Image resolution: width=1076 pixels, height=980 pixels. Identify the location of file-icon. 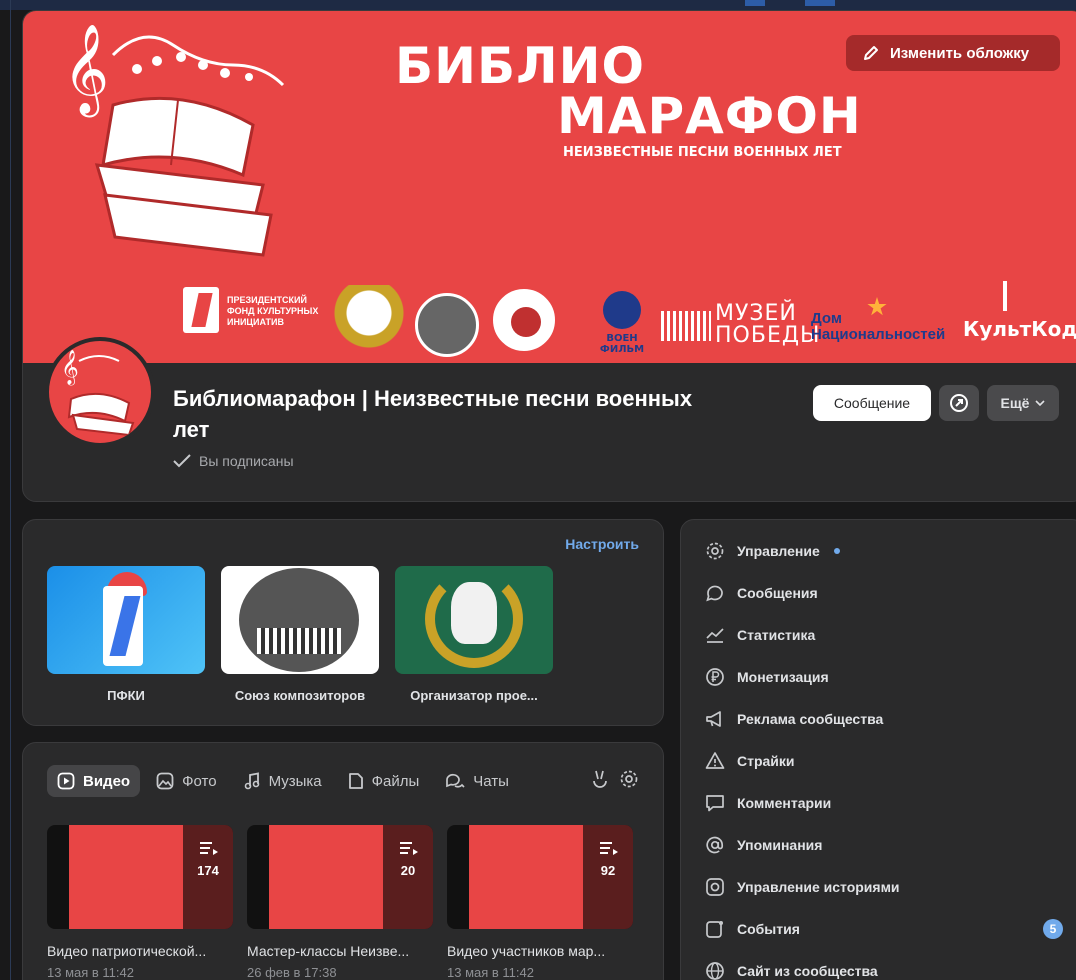
(355, 781).